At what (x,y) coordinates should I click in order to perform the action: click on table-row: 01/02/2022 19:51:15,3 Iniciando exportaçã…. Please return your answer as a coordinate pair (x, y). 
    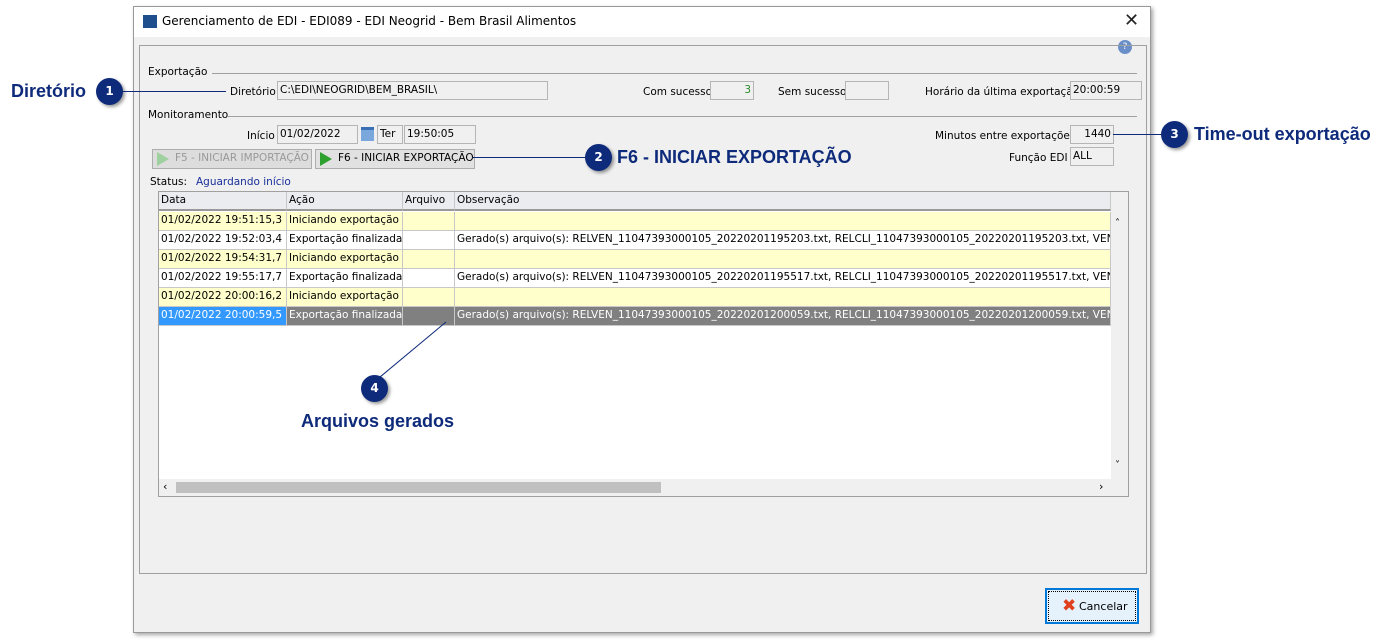
    Looking at the image, I should click on (635, 221).